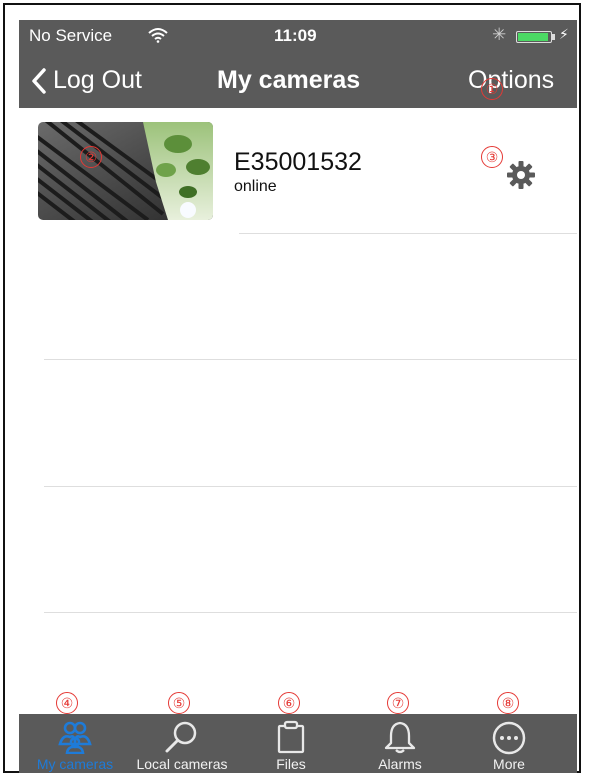 This screenshot has height=776, width=589. Describe the element at coordinates (91, 157) in the screenshot. I see `annotation-marker-2: ②` at that location.